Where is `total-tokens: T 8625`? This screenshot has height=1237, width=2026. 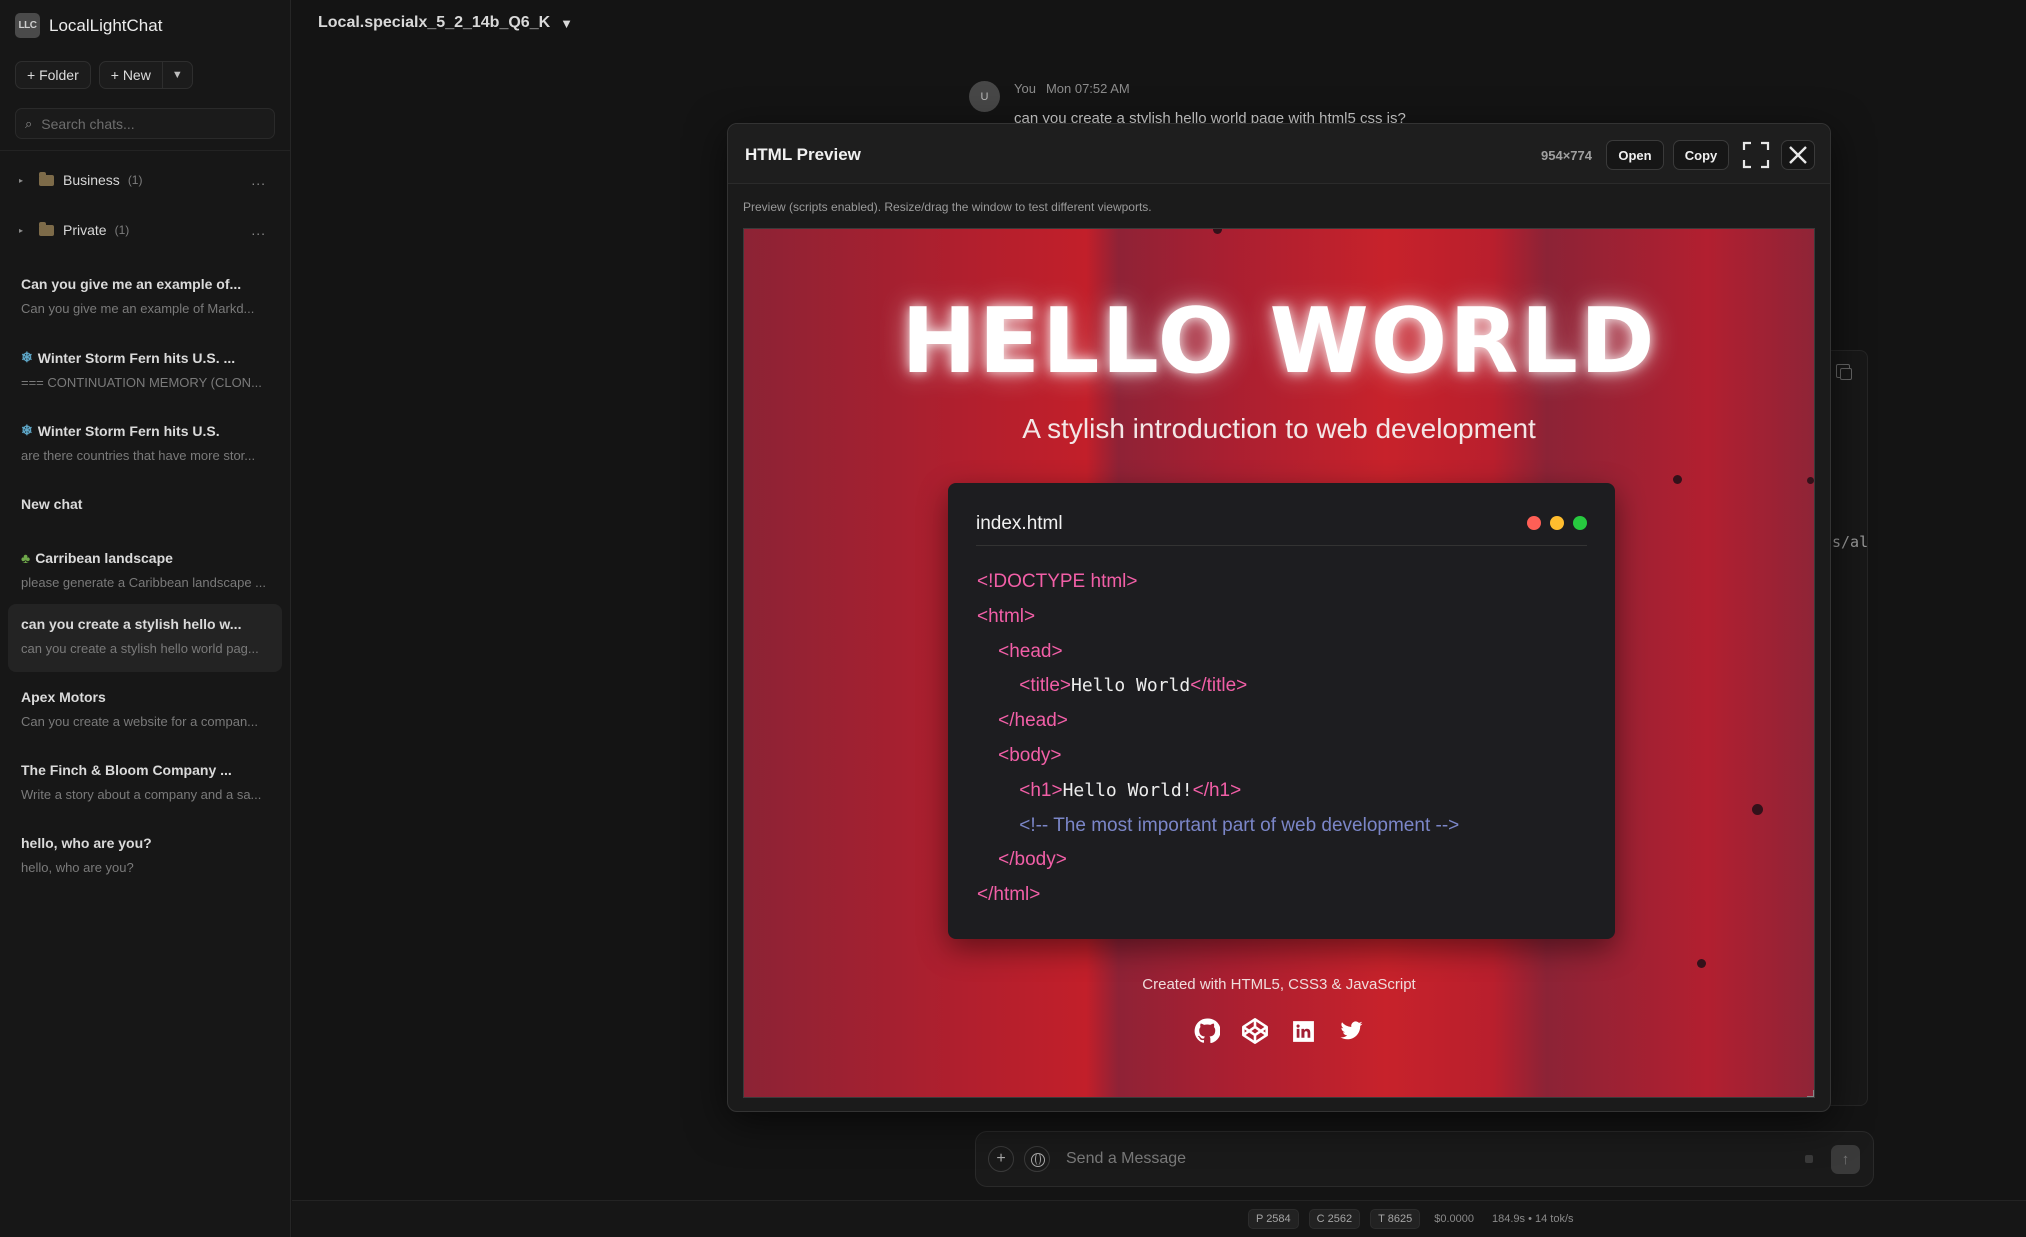
total-tokens: T 8625 is located at coordinates (1395, 1219).